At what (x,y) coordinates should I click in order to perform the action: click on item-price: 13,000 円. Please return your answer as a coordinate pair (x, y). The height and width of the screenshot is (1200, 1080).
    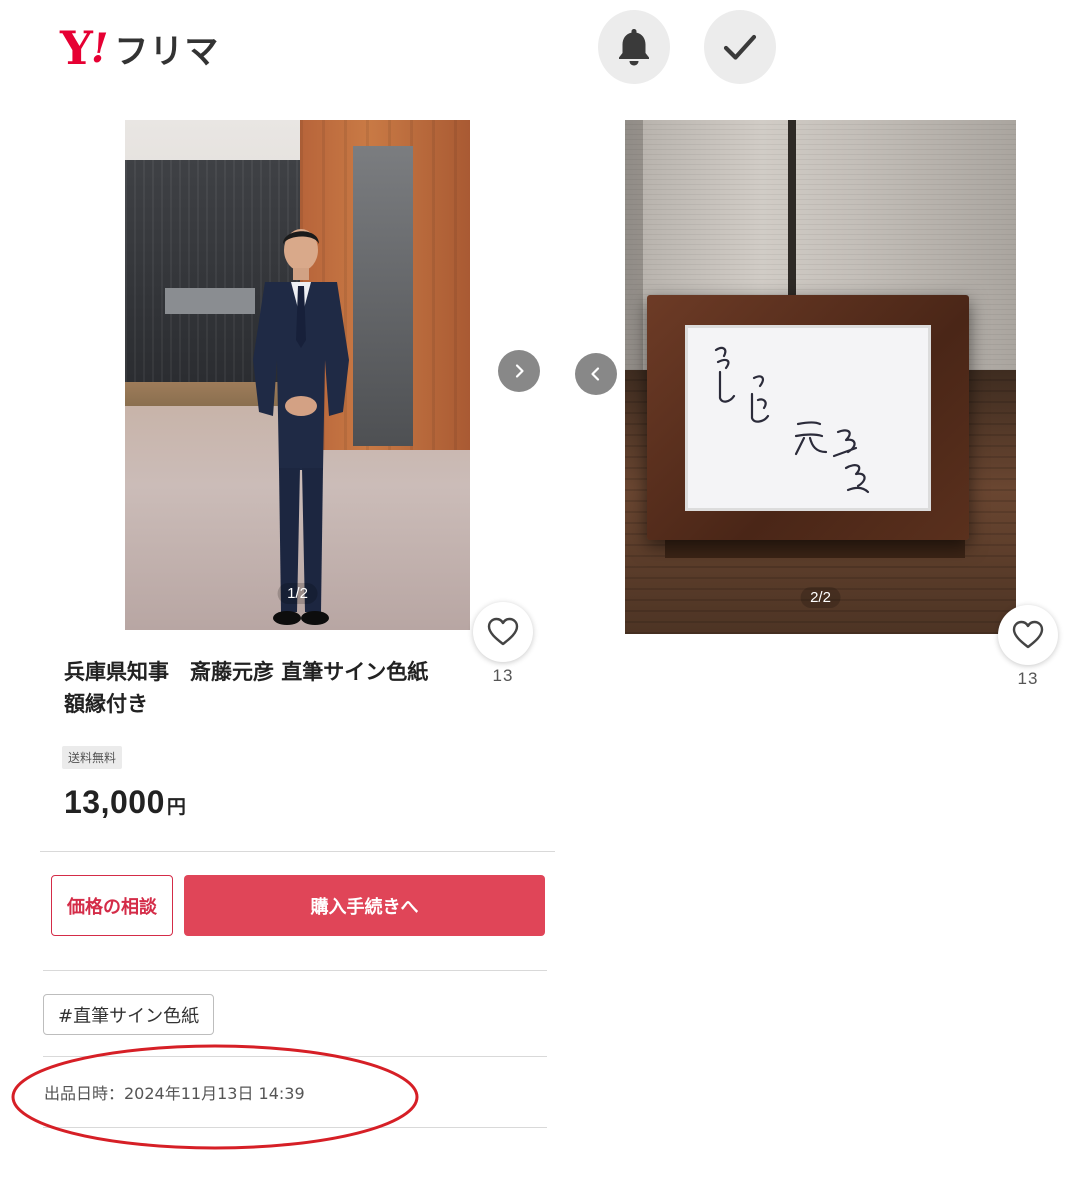
    Looking at the image, I should click on (125, 802).